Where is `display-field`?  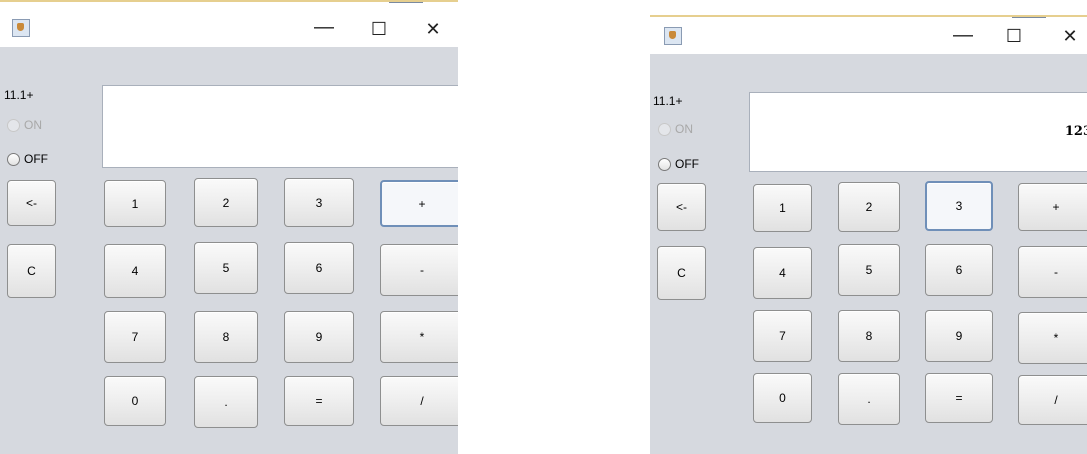 display-field is located at coordinates (280, 126).